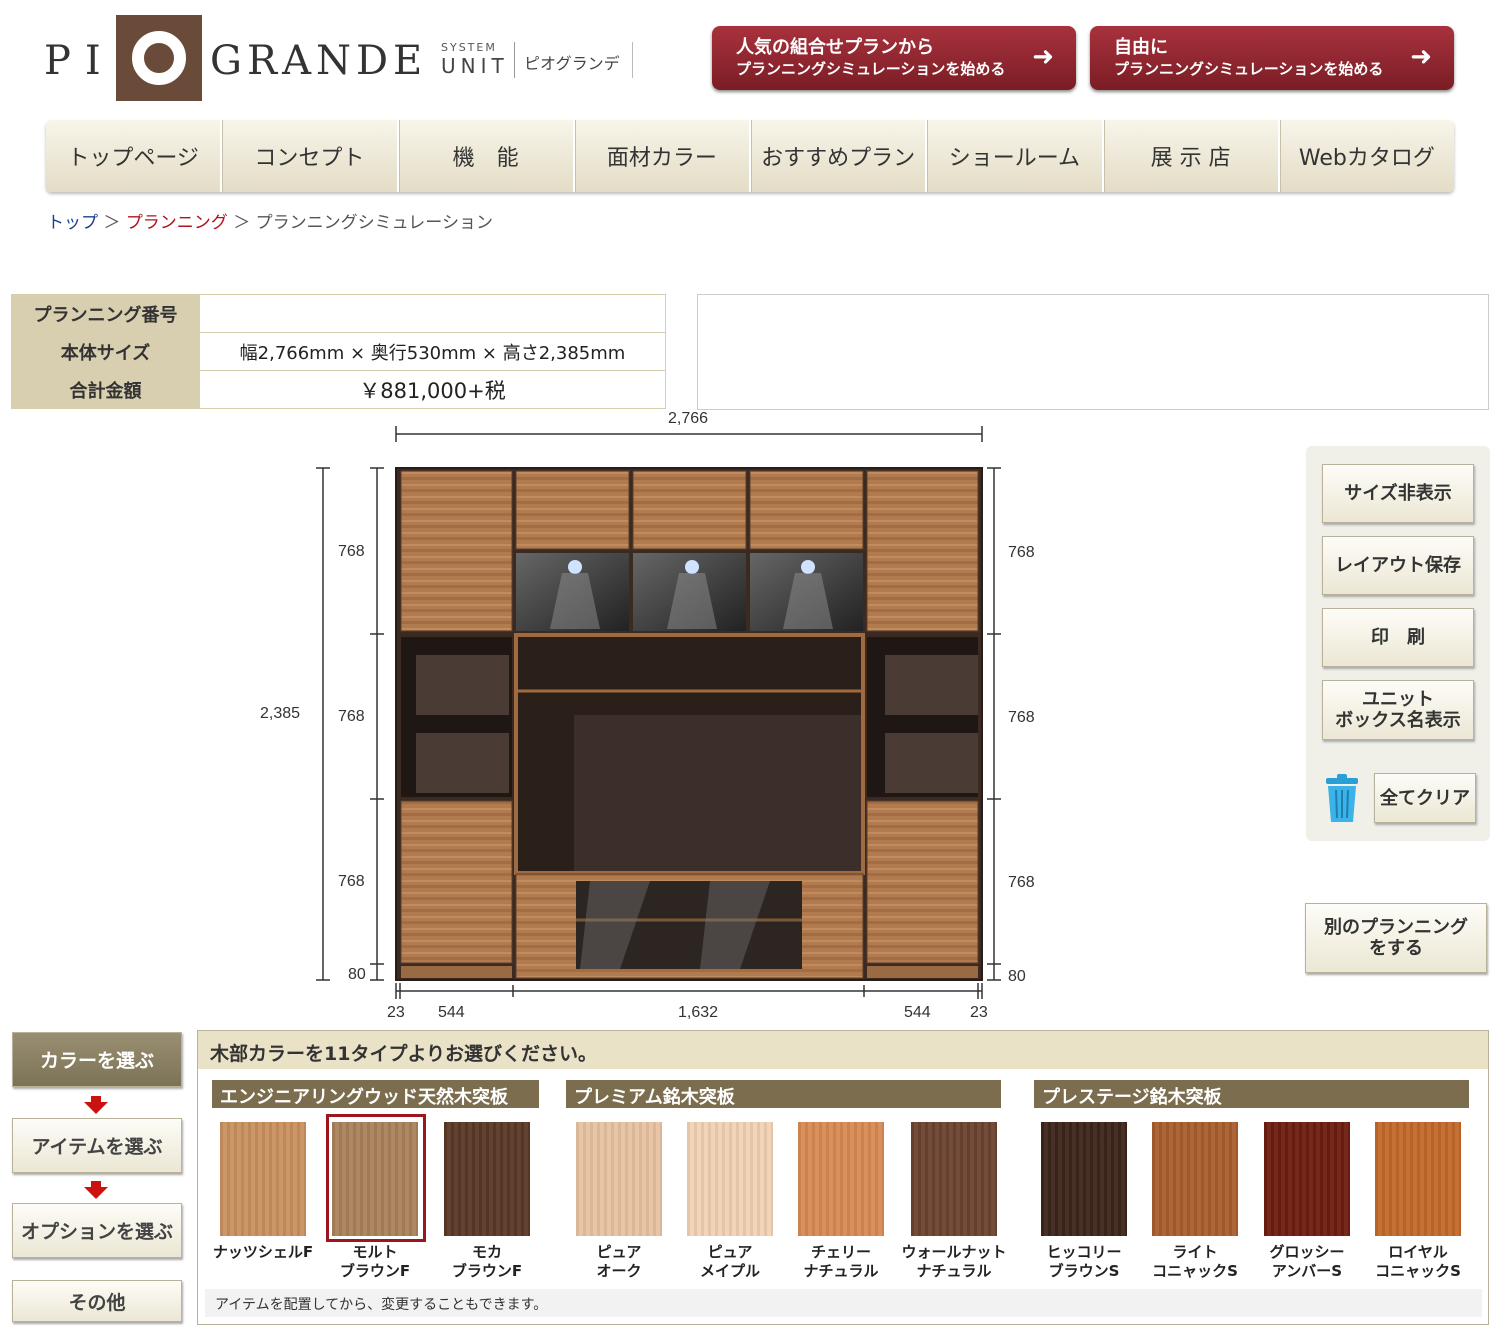 The image size is (1500, 1337). I want to click on nav-plans: おすすめプラン, so click(839, 156).